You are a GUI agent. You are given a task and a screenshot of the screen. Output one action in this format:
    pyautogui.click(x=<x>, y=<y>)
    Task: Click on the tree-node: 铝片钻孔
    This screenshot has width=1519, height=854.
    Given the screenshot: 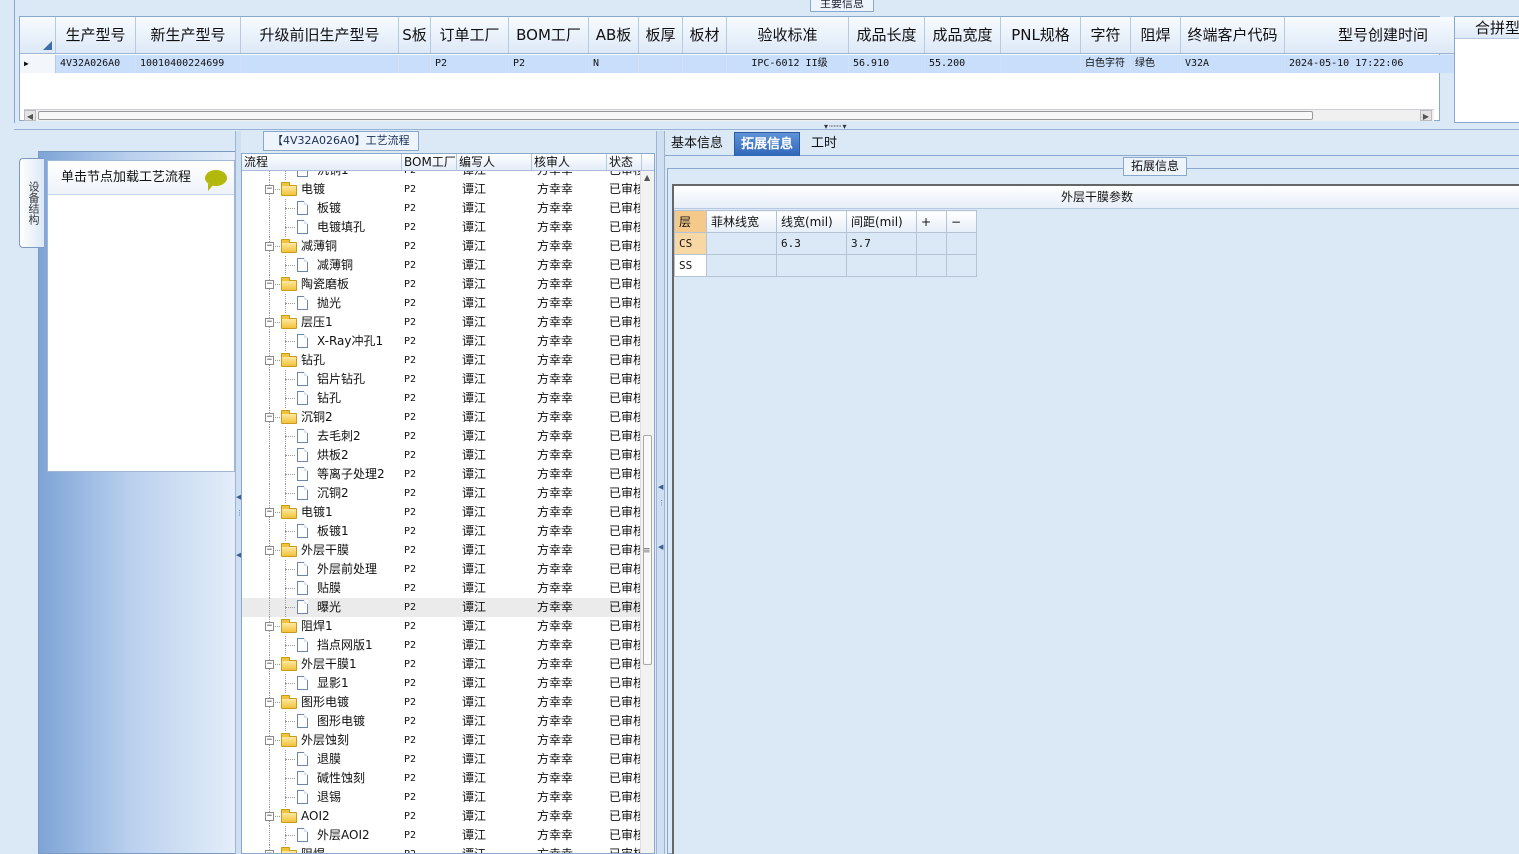 What is the action you would take?
    pyautogui.click(x=322, y=379)
    